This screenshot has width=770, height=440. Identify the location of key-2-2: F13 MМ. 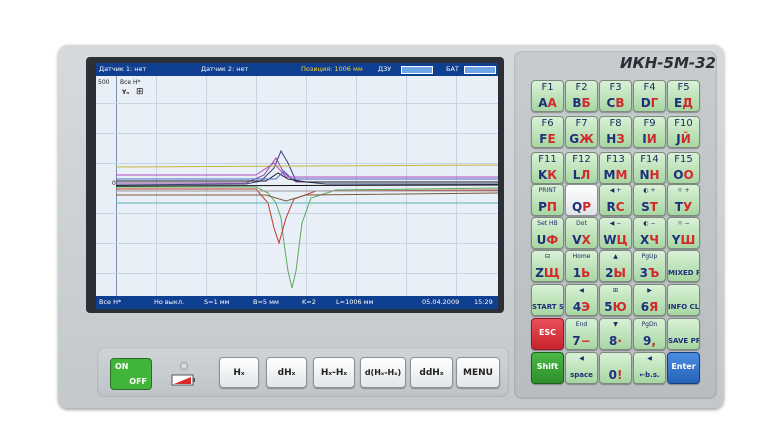
(615, 168).